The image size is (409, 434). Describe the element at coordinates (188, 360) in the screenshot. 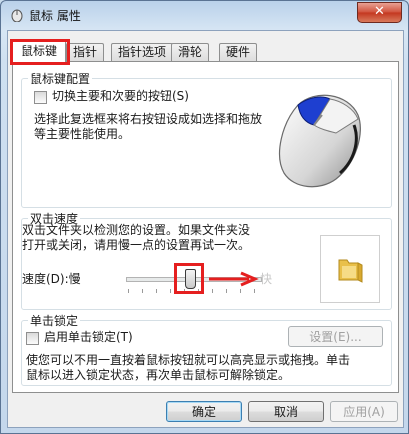

I see `click-lock-description-line1: 使您可以不用一直按着鼠标按钮就可以高亮显示或拖拽。单击` at that location.